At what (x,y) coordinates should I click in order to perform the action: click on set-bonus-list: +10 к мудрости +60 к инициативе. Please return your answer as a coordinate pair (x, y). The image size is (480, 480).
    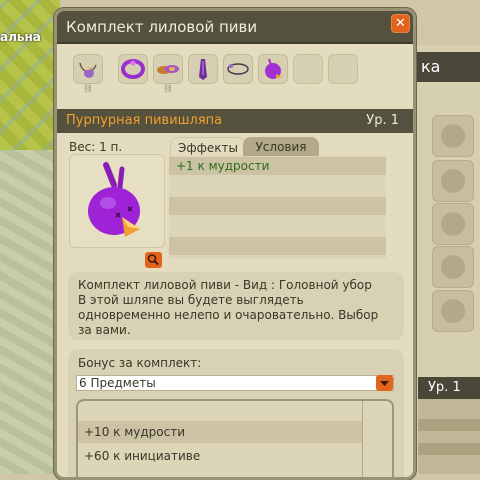
    Looking at the image, I should click on (235, 438).